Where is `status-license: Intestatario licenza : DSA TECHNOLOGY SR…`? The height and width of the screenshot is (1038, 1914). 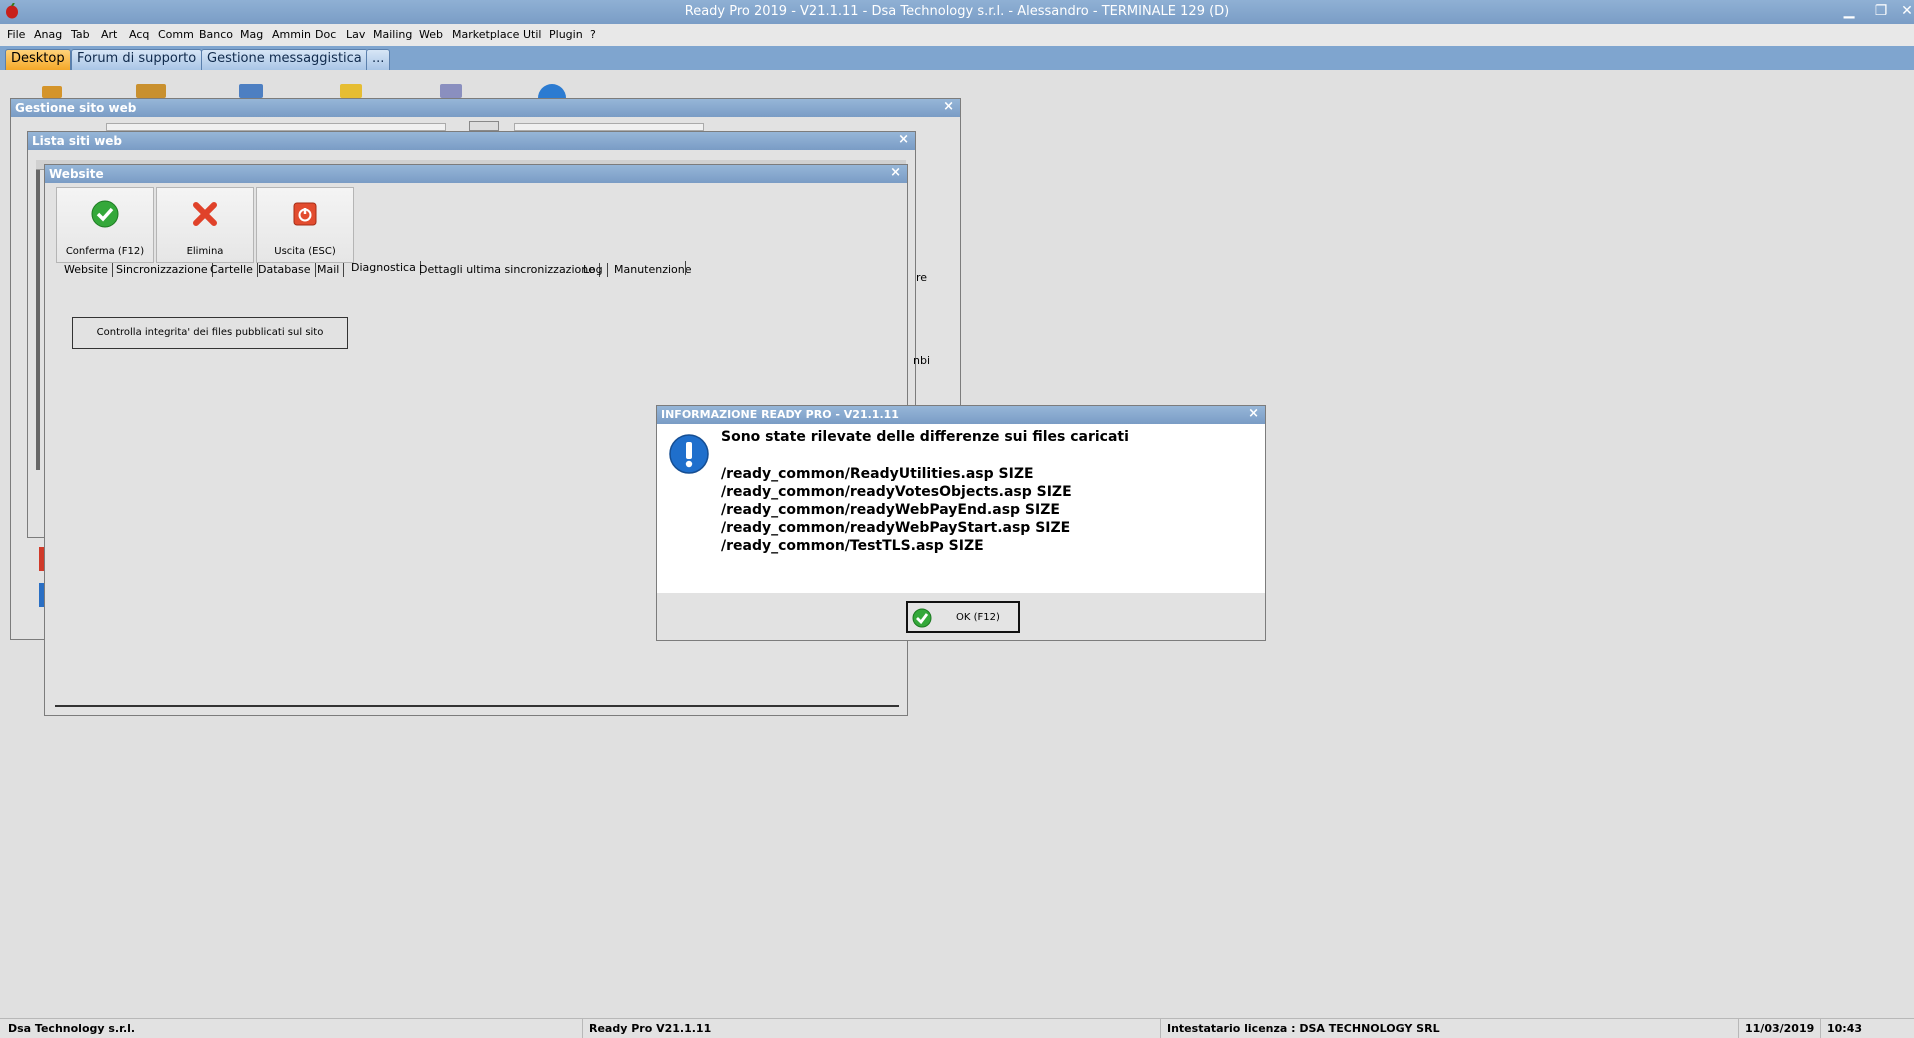 status-license: Intestatario licenza : DSA TECHNOLOGY SR… is located at coordinates (1303, 1028).